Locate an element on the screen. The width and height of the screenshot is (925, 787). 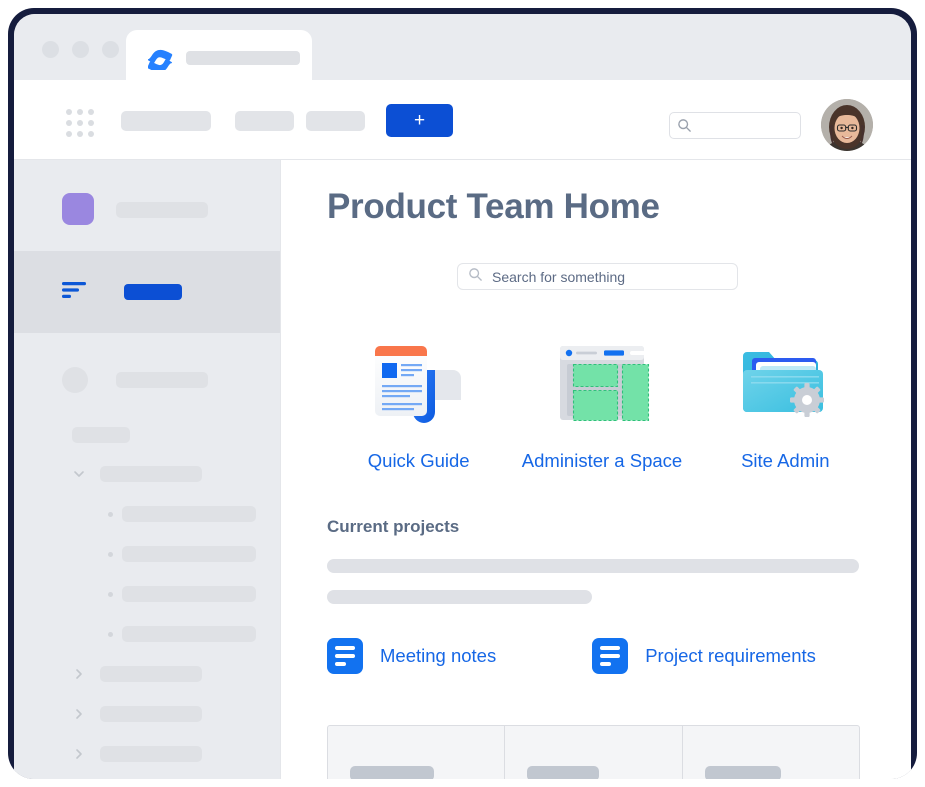
page-link-meeting-notes: Meeting notes is located at coordinates (411, 656).